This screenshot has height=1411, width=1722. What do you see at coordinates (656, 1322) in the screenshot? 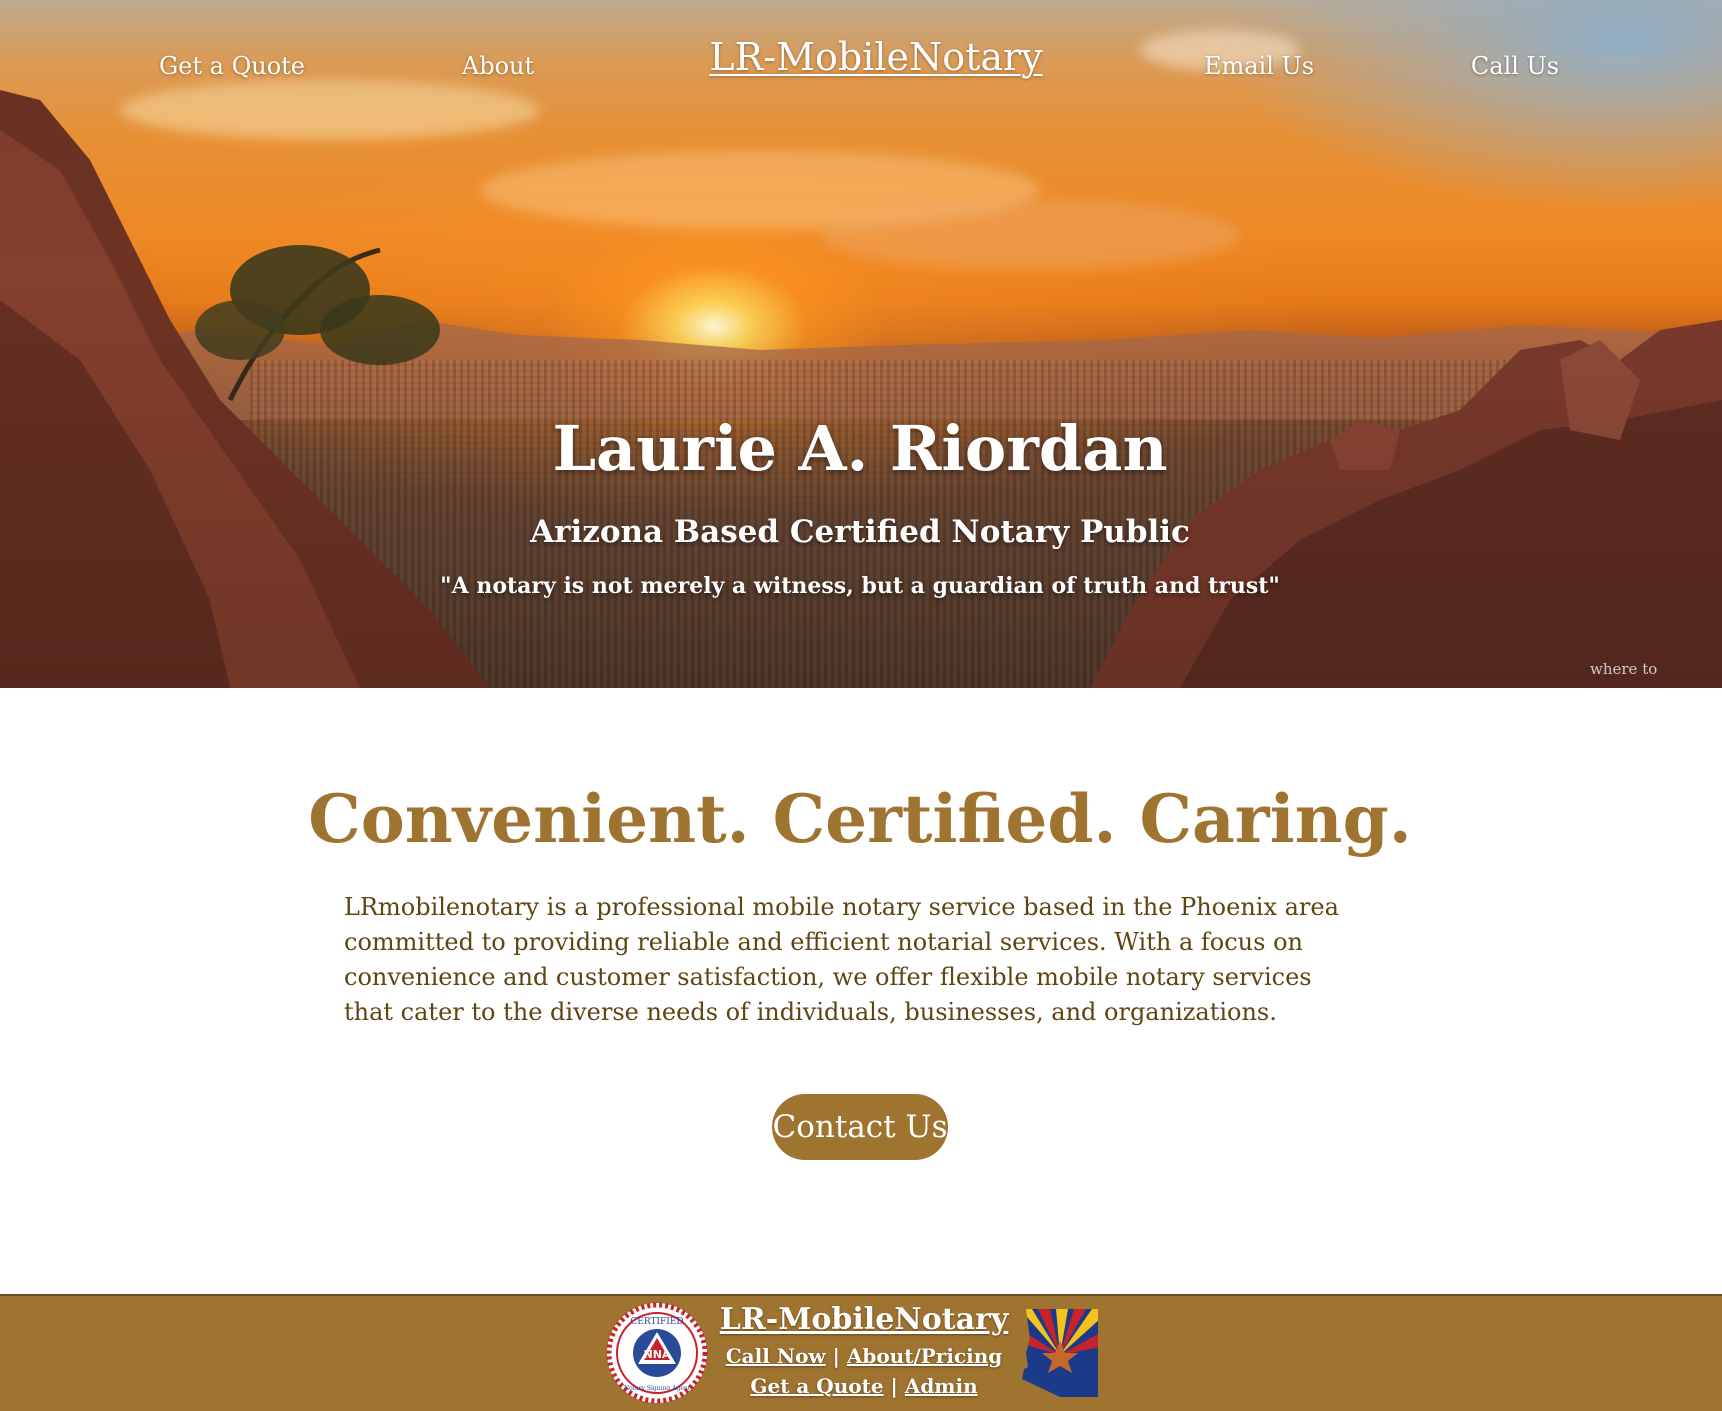
I see `seal-top-text: CERTIFIED` at bounding box center [656, 1322].